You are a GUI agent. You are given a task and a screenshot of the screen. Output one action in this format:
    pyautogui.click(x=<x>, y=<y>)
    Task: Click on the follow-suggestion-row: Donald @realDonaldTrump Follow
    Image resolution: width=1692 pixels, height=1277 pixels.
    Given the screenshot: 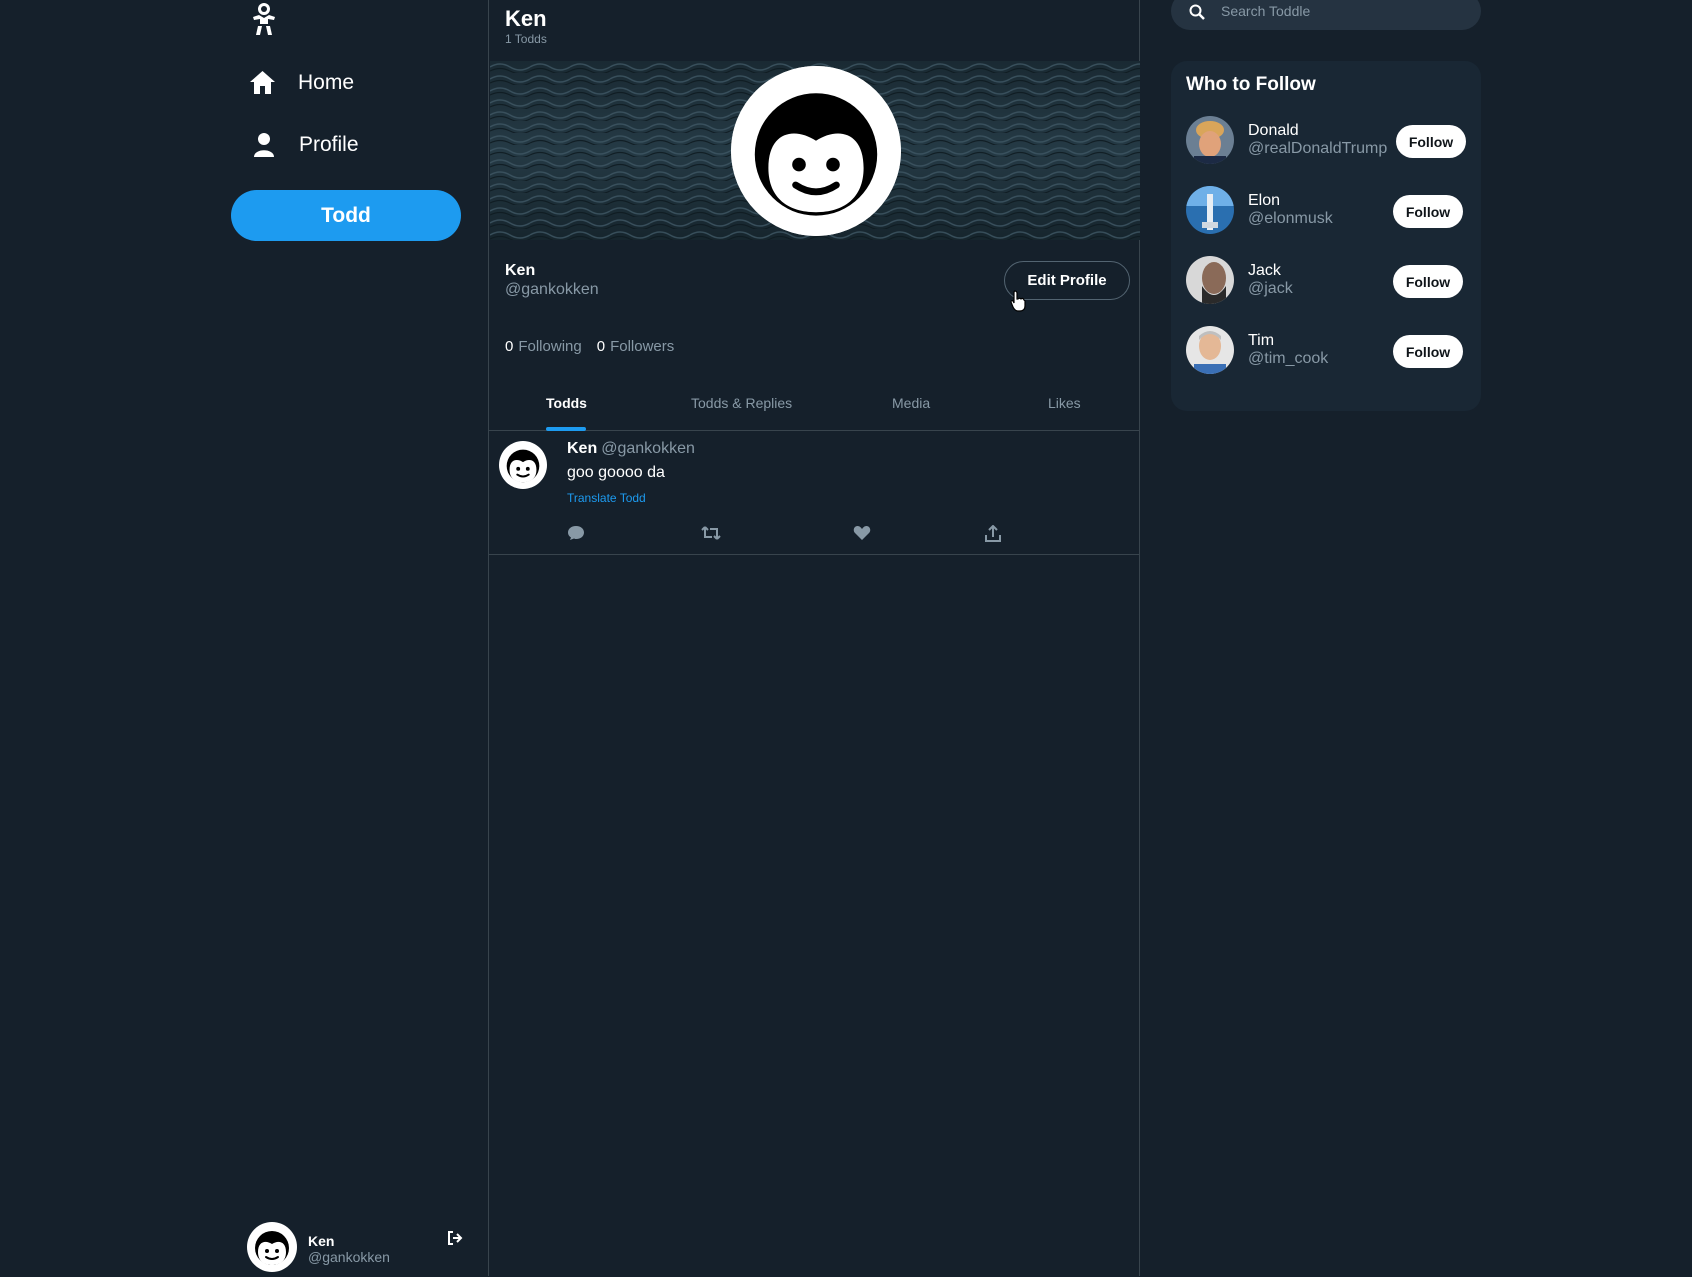 What is the action you would take?
    pyautogui.click(x=1326, y=144)
    